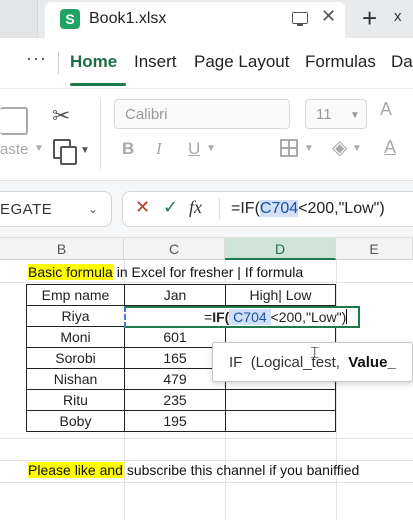  What do you see at coordinates (142, 207) in the screenshot?
I see `cancel-icon: ✕` at bounding box center [142, 207].